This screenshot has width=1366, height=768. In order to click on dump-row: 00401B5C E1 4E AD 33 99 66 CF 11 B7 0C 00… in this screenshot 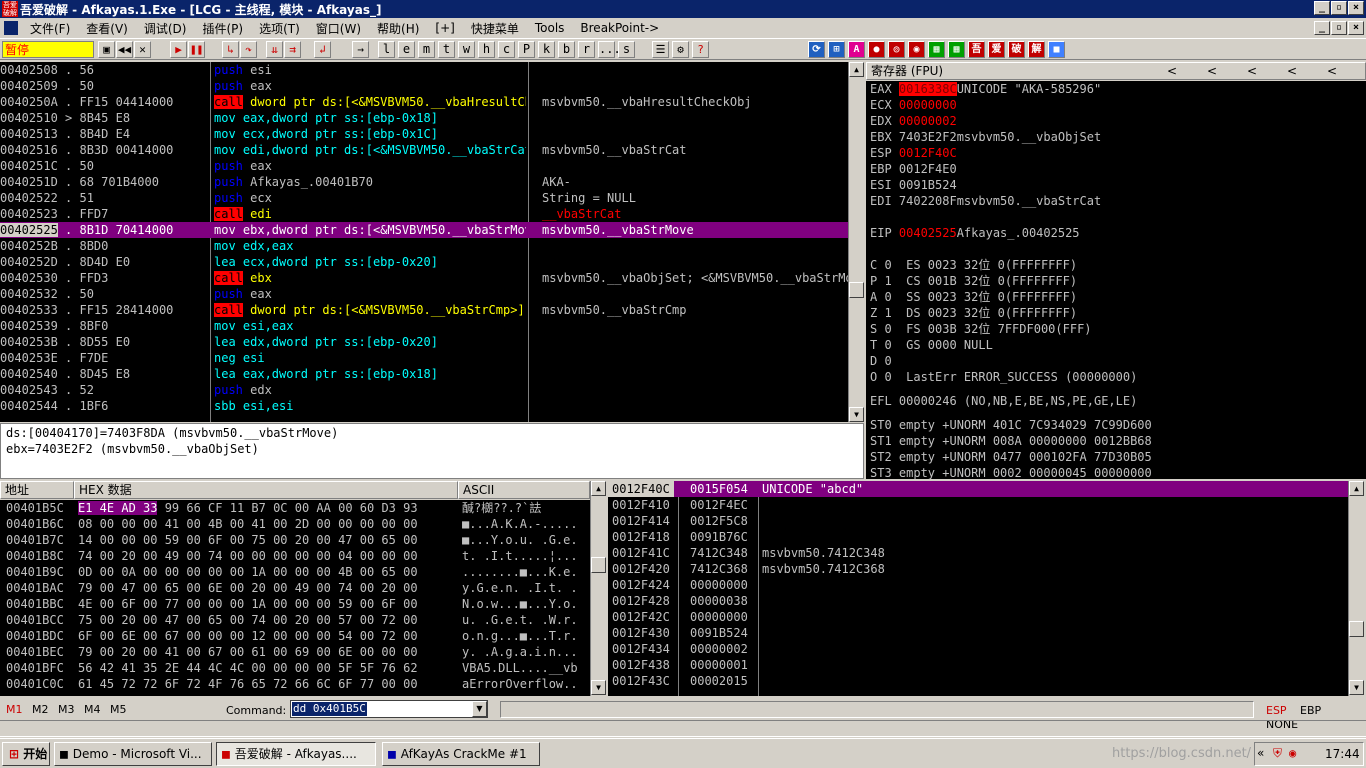, I will do `click(295, 508)`.